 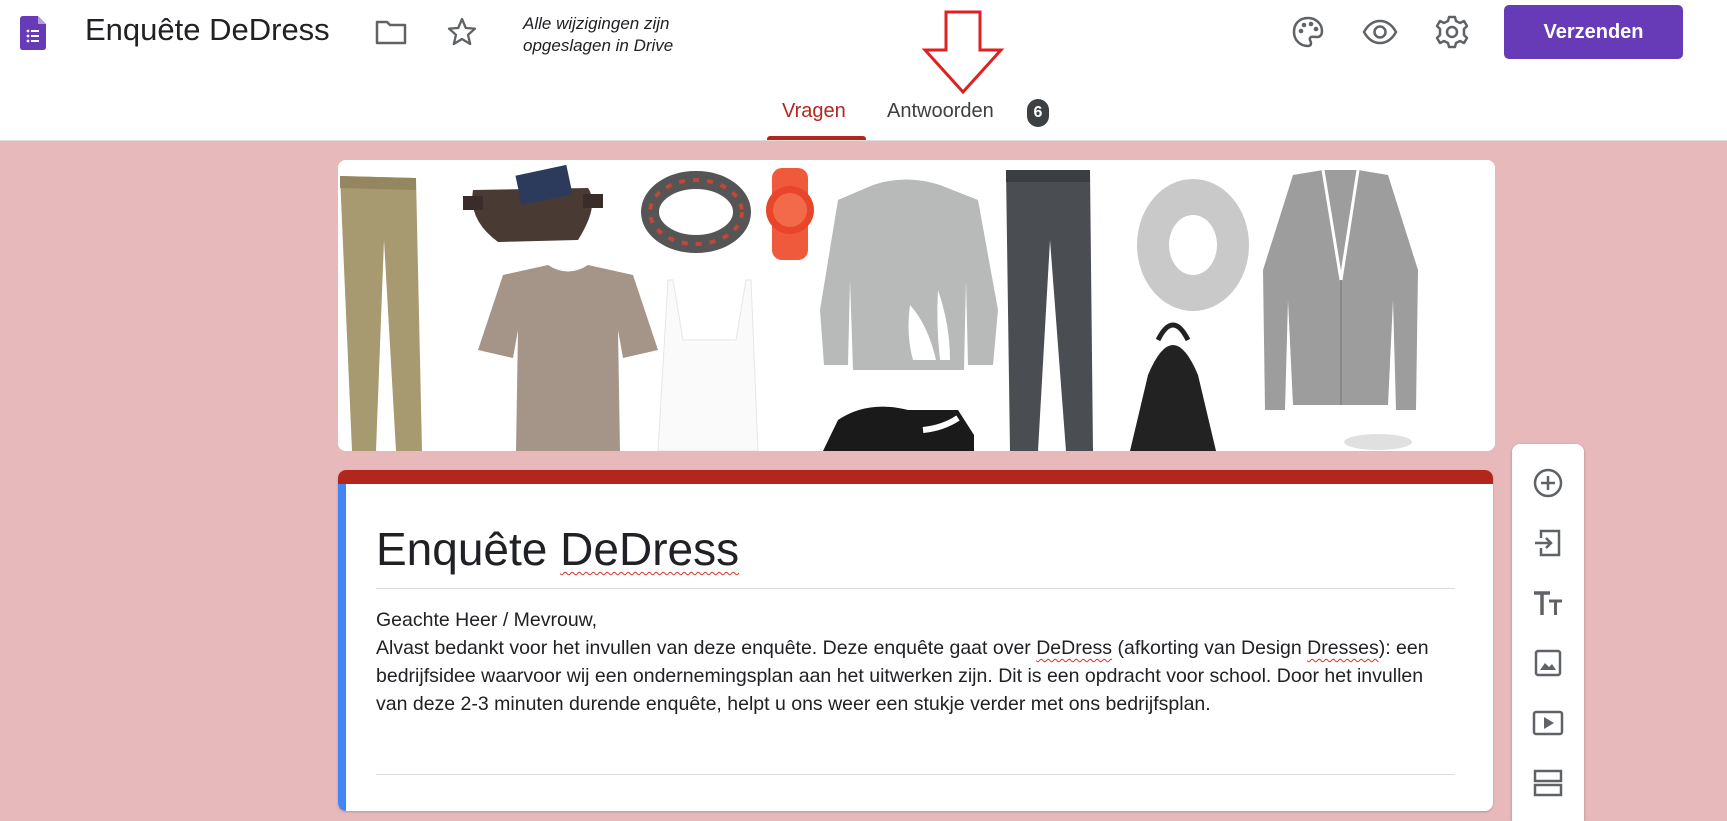 What do you see at coordinates (814, 111) in the screenshot?
I see `tab-questions: Vragen` at bounding box center [814, 111].